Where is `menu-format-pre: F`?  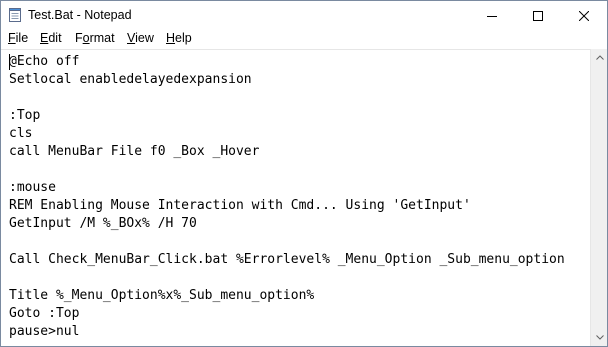 menu-format-pre: F is located at coordinates (79, 38).